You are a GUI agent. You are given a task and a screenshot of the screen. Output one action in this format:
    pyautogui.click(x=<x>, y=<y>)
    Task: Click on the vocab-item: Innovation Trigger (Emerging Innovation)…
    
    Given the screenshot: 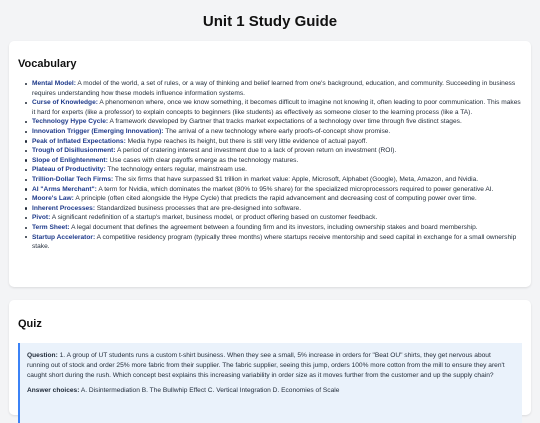 What is the action you would take?
    pyautogui.click(x=273, y=132)
    